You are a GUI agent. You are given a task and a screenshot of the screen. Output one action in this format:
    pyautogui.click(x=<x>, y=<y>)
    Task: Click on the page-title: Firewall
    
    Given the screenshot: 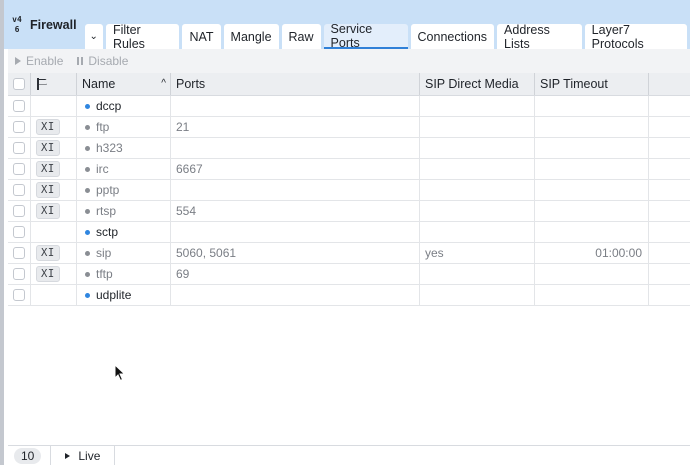 What is the action you would take?
    pyautogui.click(x=53, y=24)
    